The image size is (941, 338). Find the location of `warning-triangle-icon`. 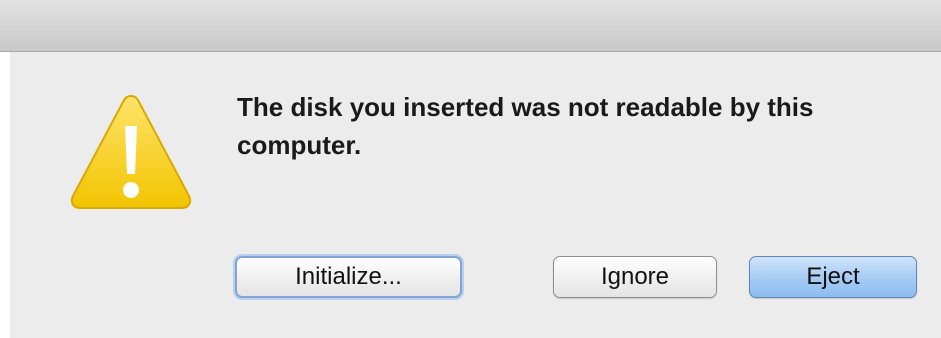

warning-triangle-icon is located at coordinates (131, 151).